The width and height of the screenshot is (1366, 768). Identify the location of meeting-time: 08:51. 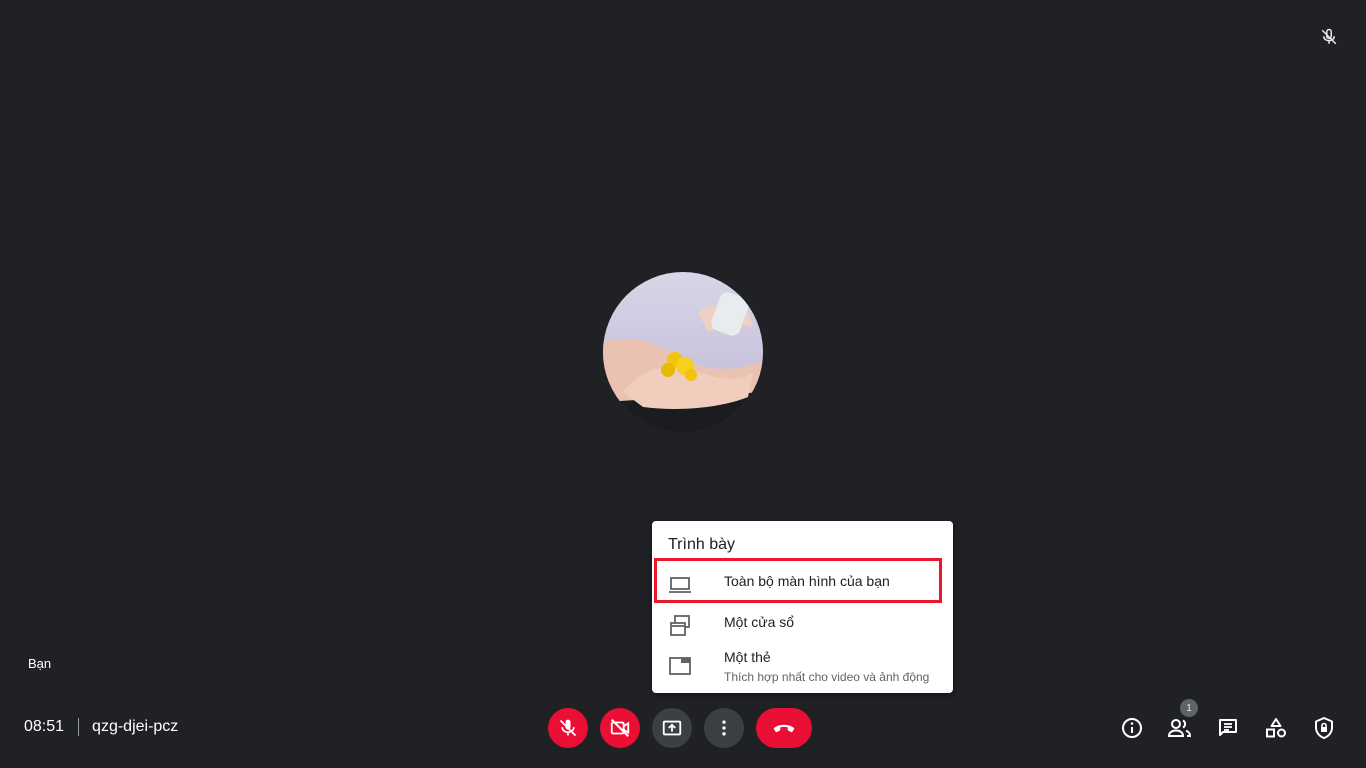
(44, 726).